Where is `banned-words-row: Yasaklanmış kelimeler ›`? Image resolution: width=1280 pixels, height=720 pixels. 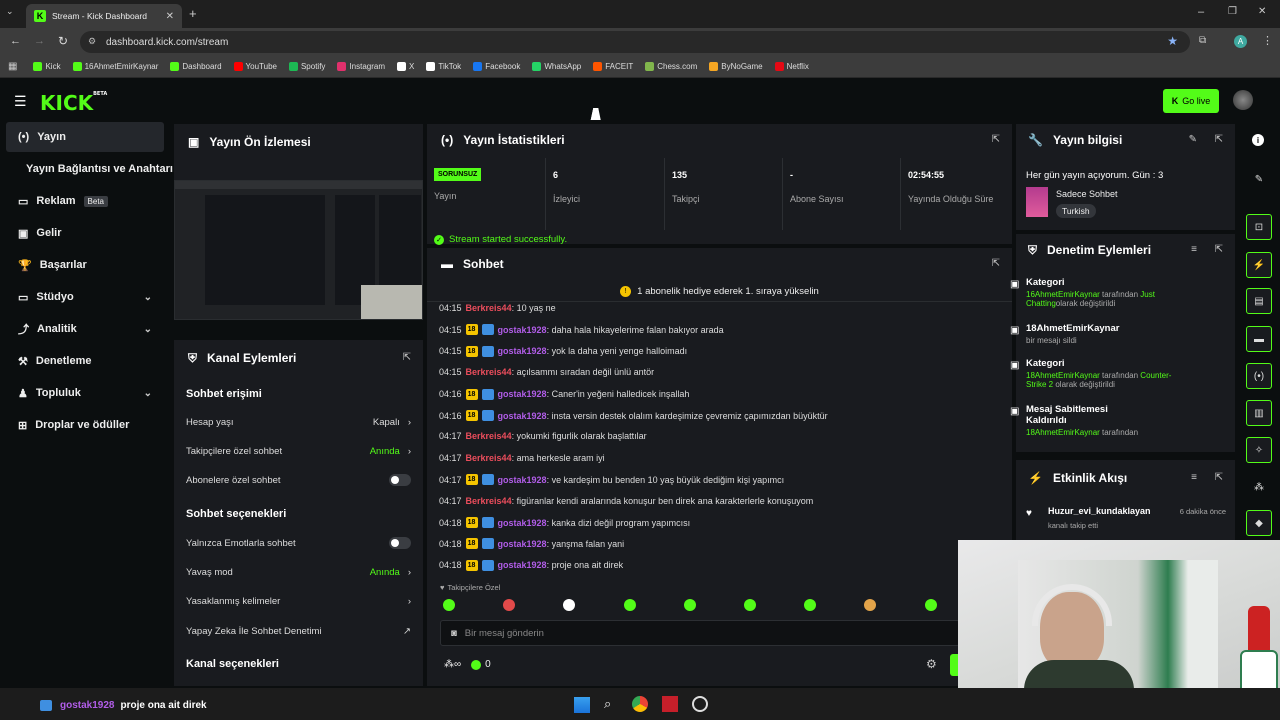
banned-words-row: Yasaklanmış kelimeler › is located at coordinates (298, 601).